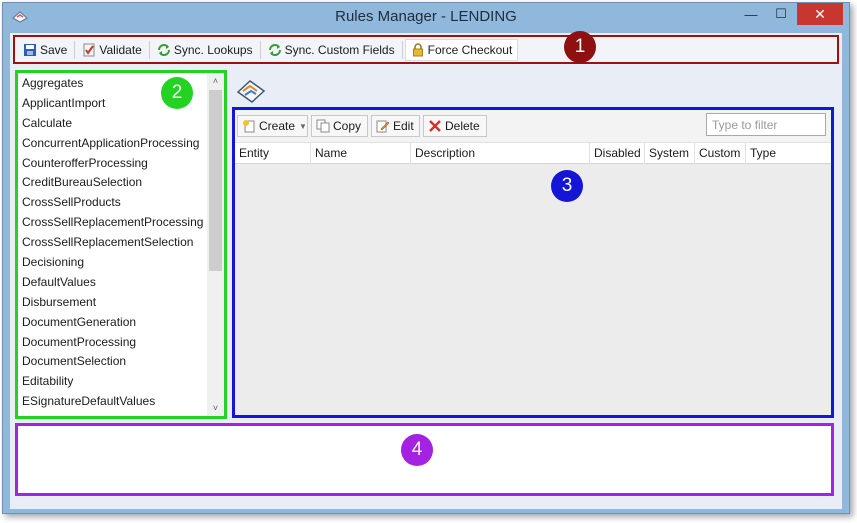 The image size is (857, 523). I want to click on delete-label: Delete, so click(462, 126).